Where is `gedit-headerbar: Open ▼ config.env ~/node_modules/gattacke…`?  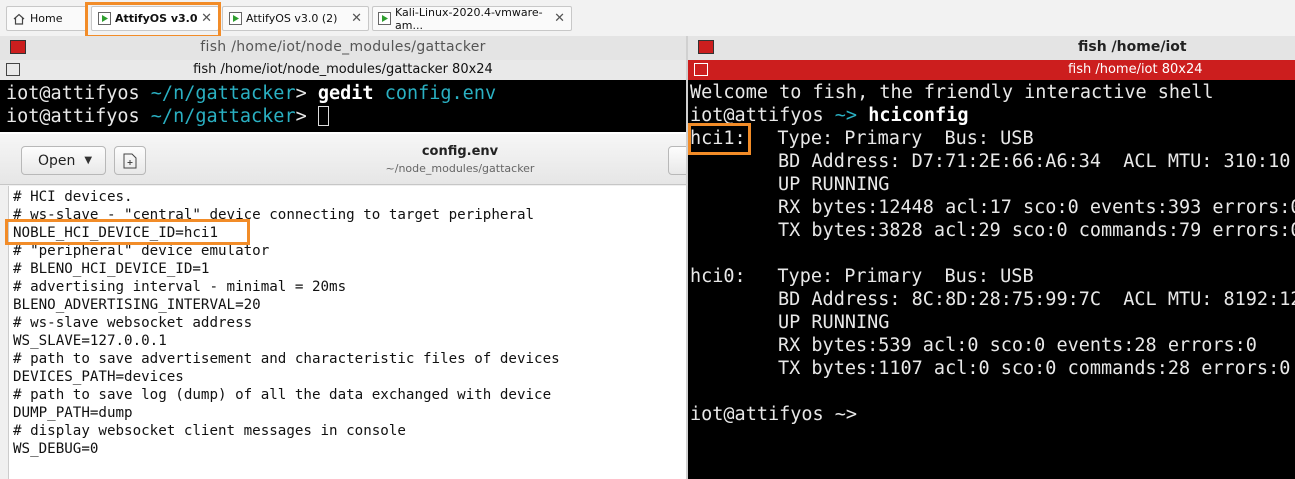 gedit-headerbar: Open ▼ config.env ~/node_modules/gattacke… is located at coordinates (346, 159).